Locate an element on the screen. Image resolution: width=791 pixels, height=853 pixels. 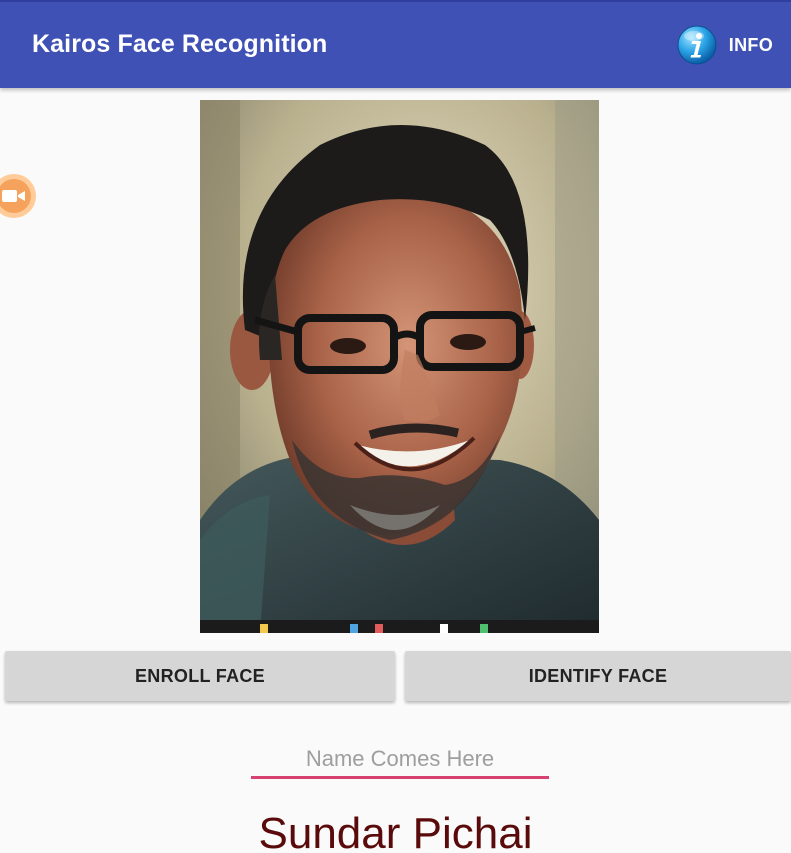
enroll-face-button: ENROLL FACE is located at coordinates (200, 676).